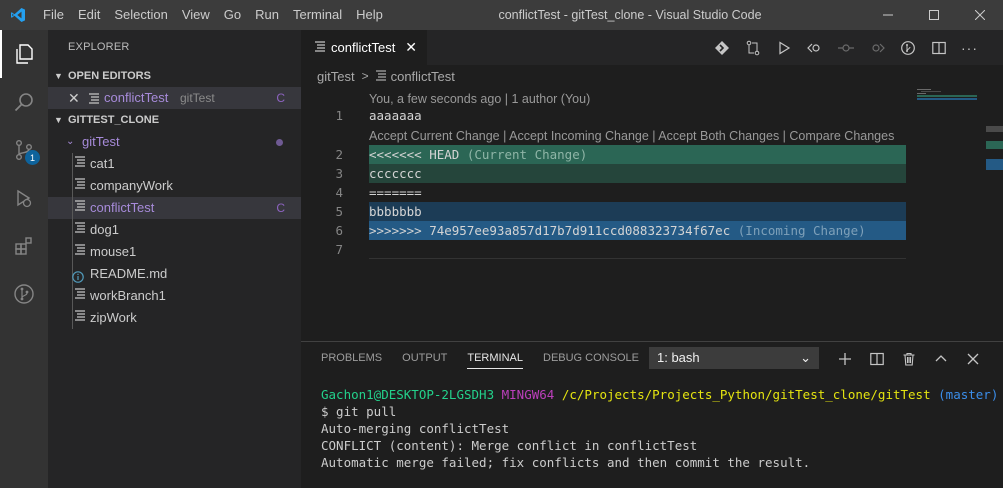  What do you see at coordinates (637, 211) in the screenshot?
I see `incoming-change-highlight` at bounding box center [637, 211].